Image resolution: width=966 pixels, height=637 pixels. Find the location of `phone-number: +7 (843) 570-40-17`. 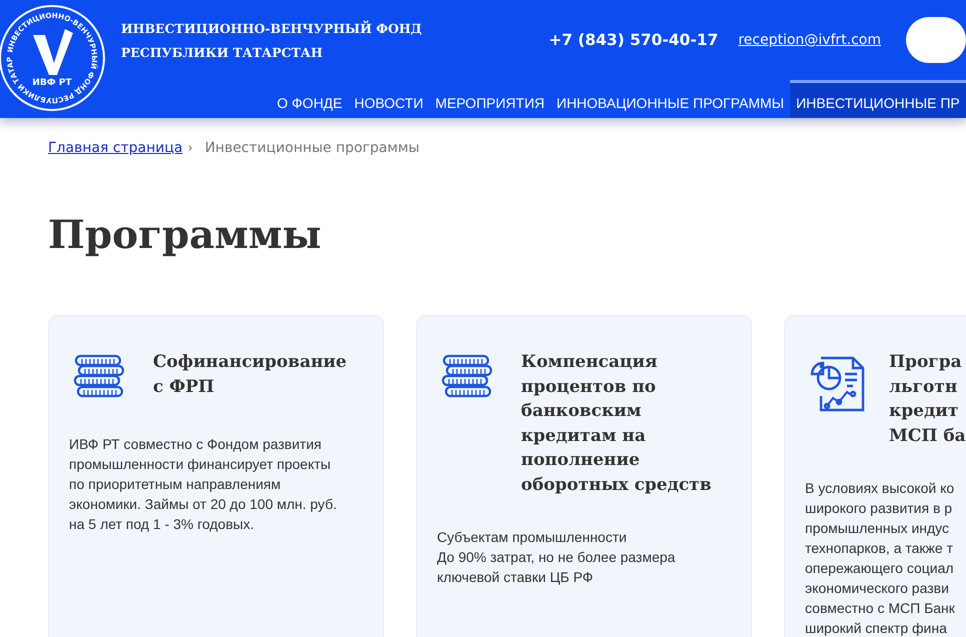

phone-number: +7 (843) 570-40-17 is located at coordinates (633, 40).